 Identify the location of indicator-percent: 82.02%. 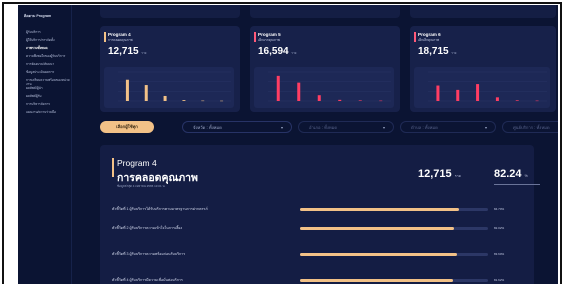
(499, 227).